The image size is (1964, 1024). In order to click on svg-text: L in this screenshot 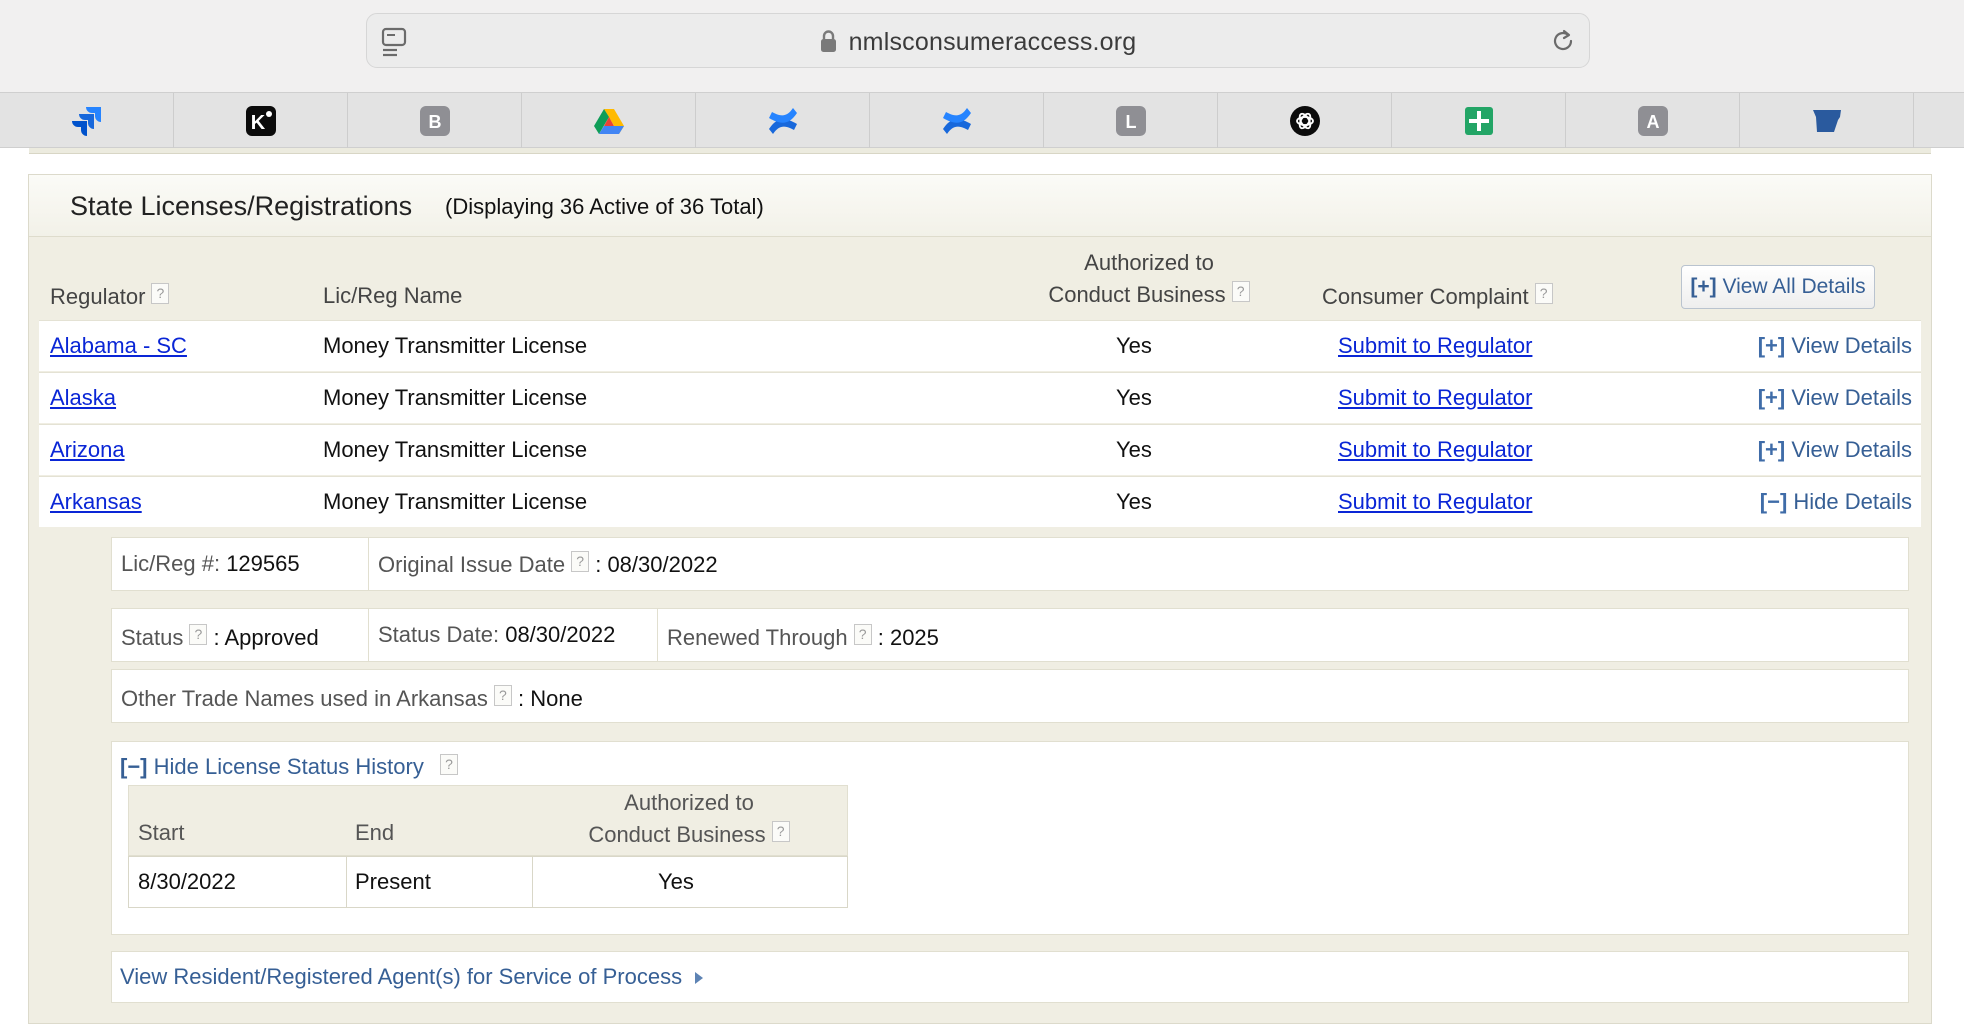, I will do `click(1130, 122)`.